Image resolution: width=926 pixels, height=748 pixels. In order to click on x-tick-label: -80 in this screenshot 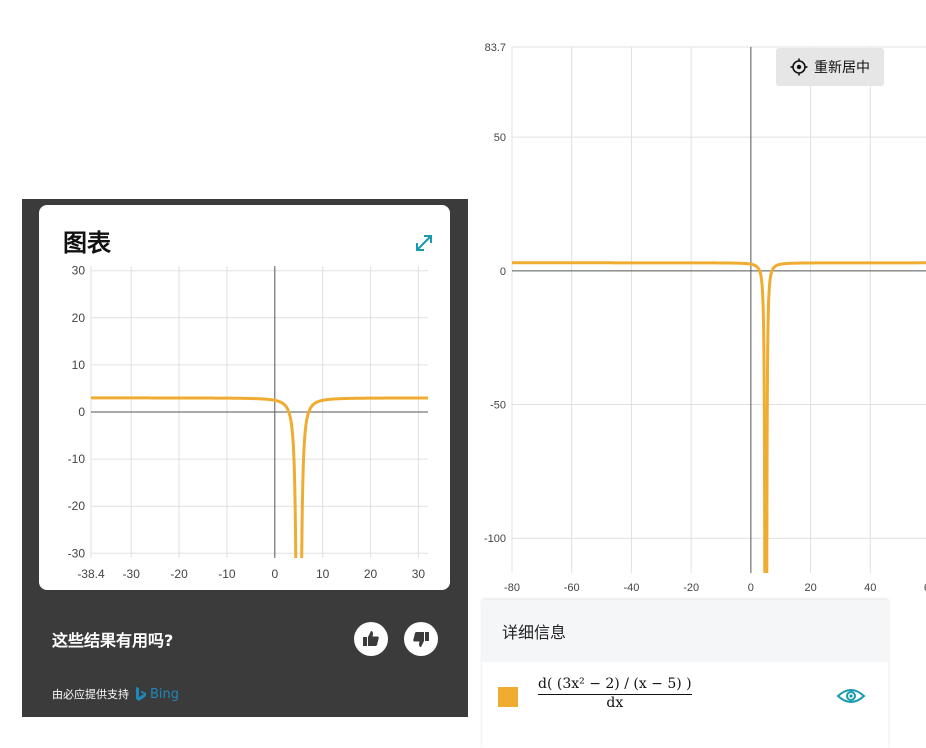, I will do `click(512, 588)`.